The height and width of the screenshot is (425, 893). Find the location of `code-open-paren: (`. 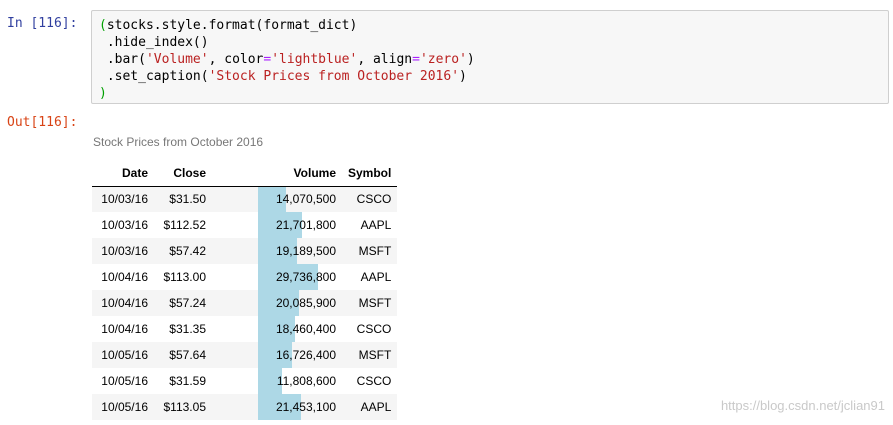

code-open-paren: ( is located at coordinates (103, 25).